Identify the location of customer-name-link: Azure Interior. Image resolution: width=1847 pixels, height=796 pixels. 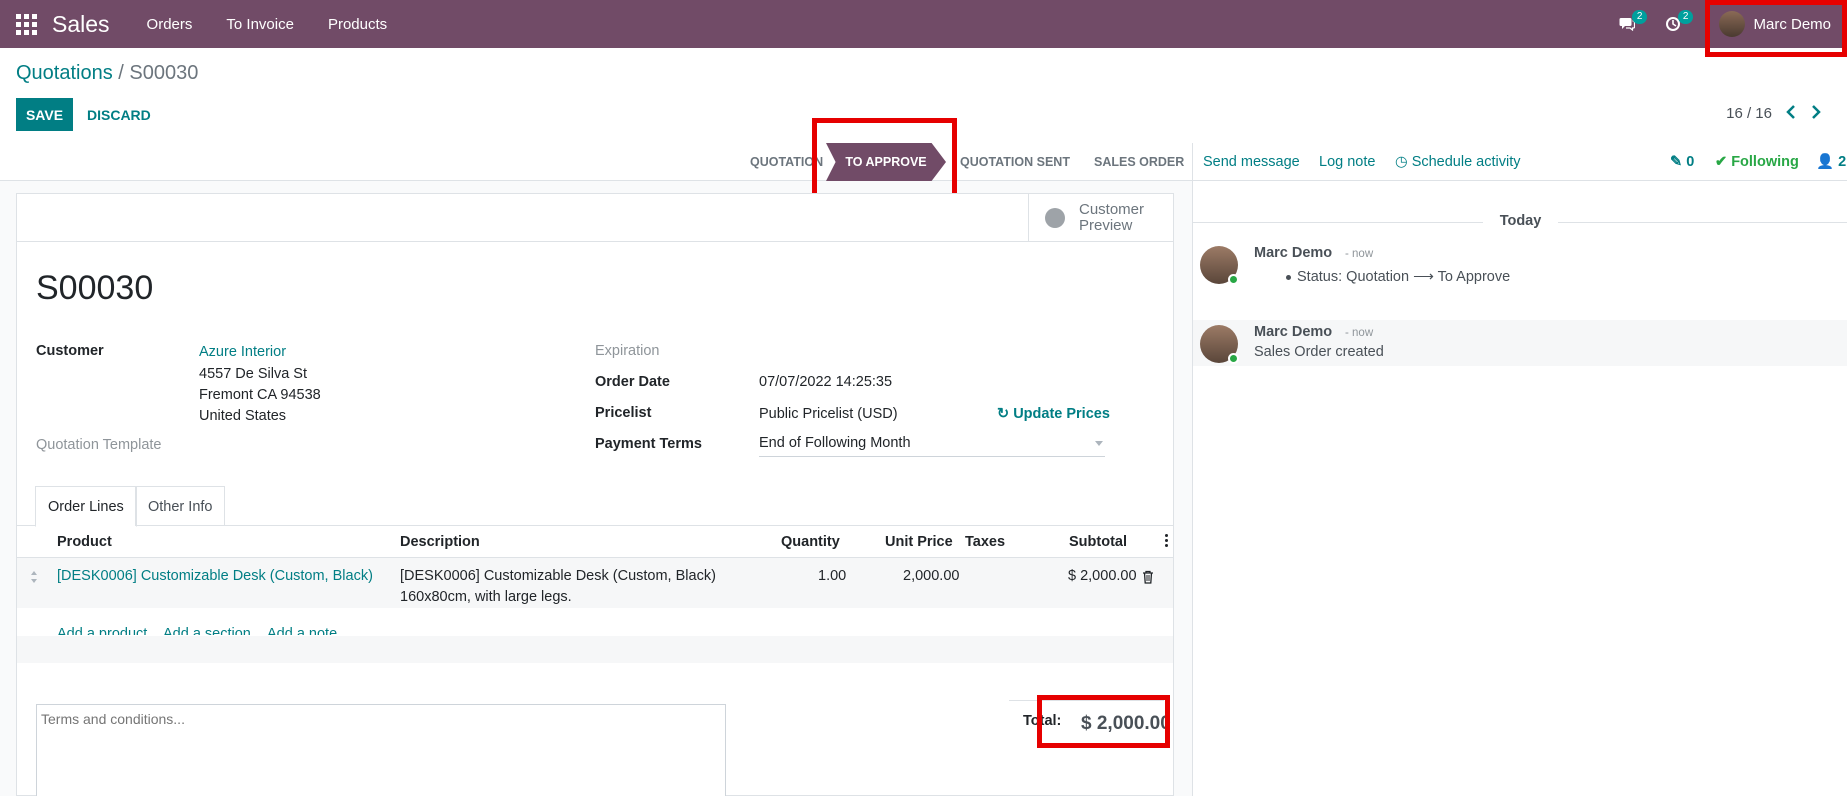
(242, 352).